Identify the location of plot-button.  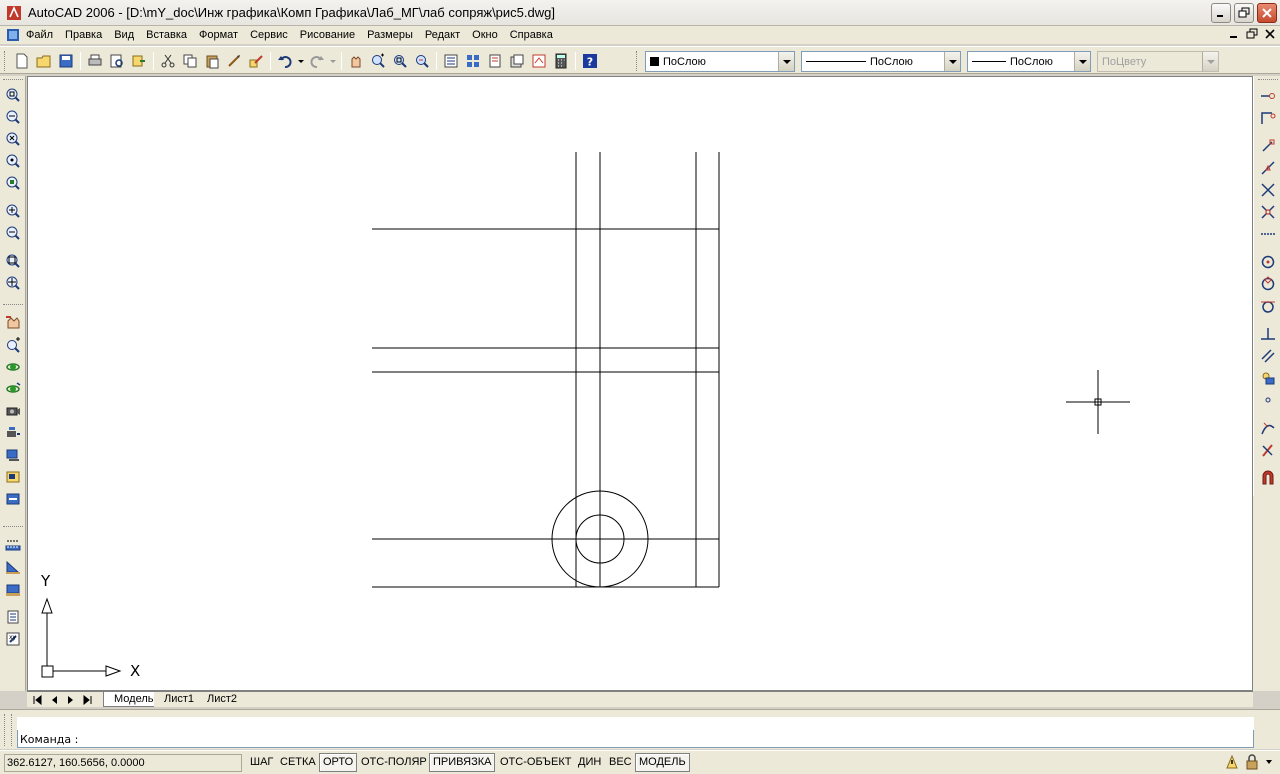
(95, 61).